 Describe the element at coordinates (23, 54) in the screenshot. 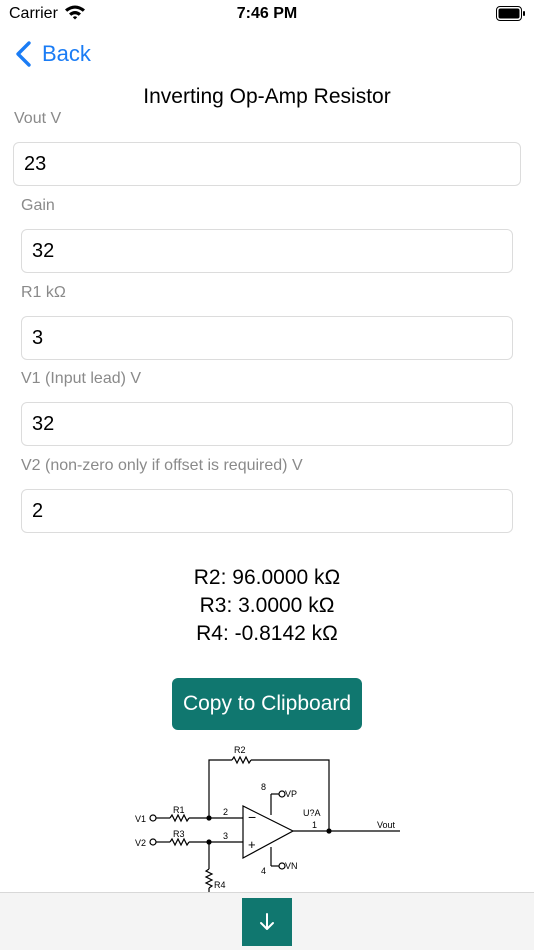

I see `chevron-left-icon` at that location.